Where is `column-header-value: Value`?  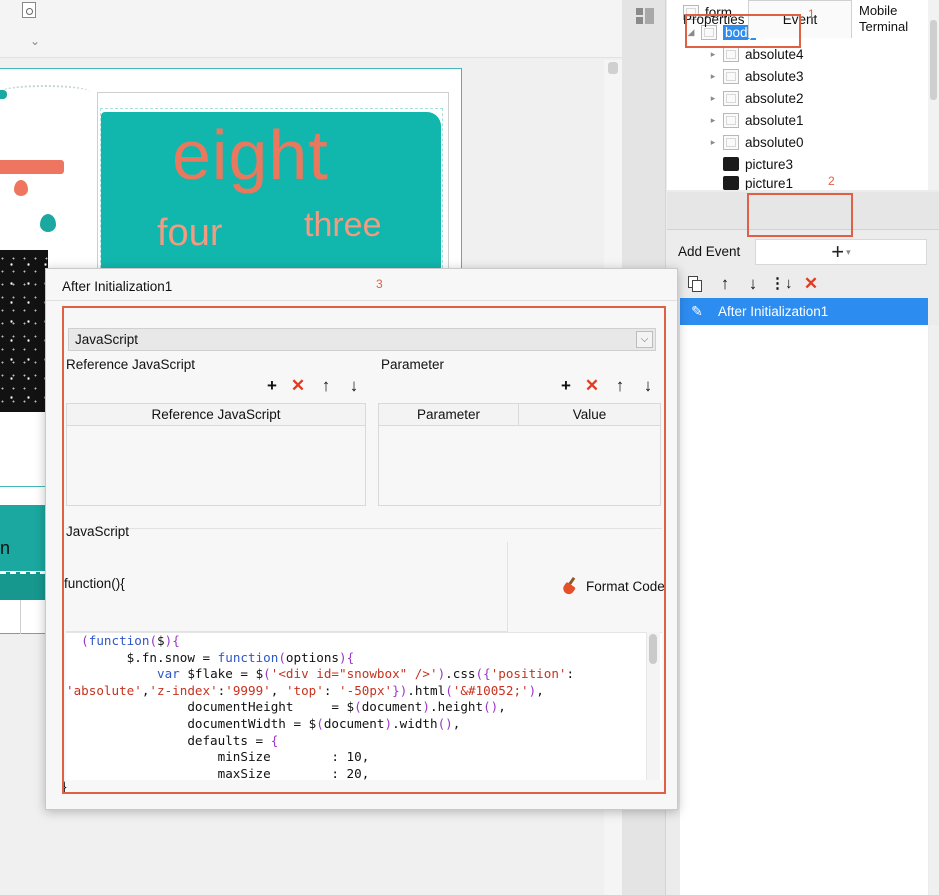
column-header-value: Value is located at coordinates (589, 415).